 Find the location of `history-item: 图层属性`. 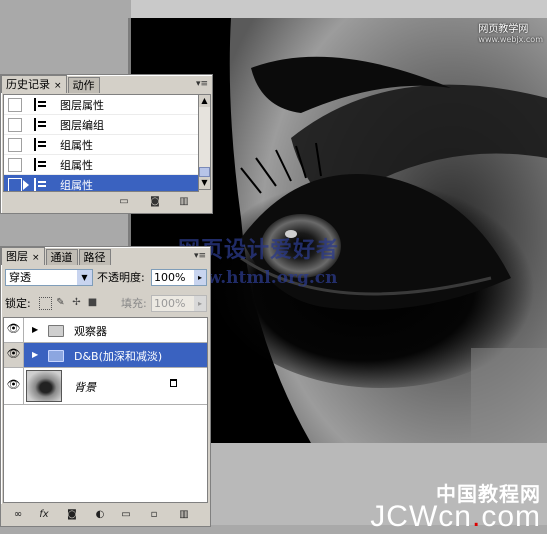

history-item: 图层属性 is located at coordinates (101, 105).